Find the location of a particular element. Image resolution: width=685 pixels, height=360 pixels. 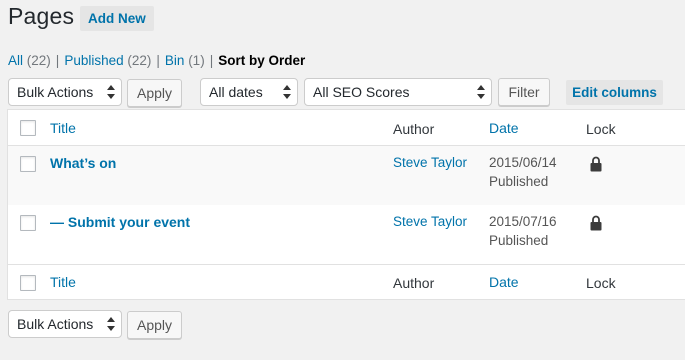

date-filter-select: All dates is located at coordinates (249, 92).